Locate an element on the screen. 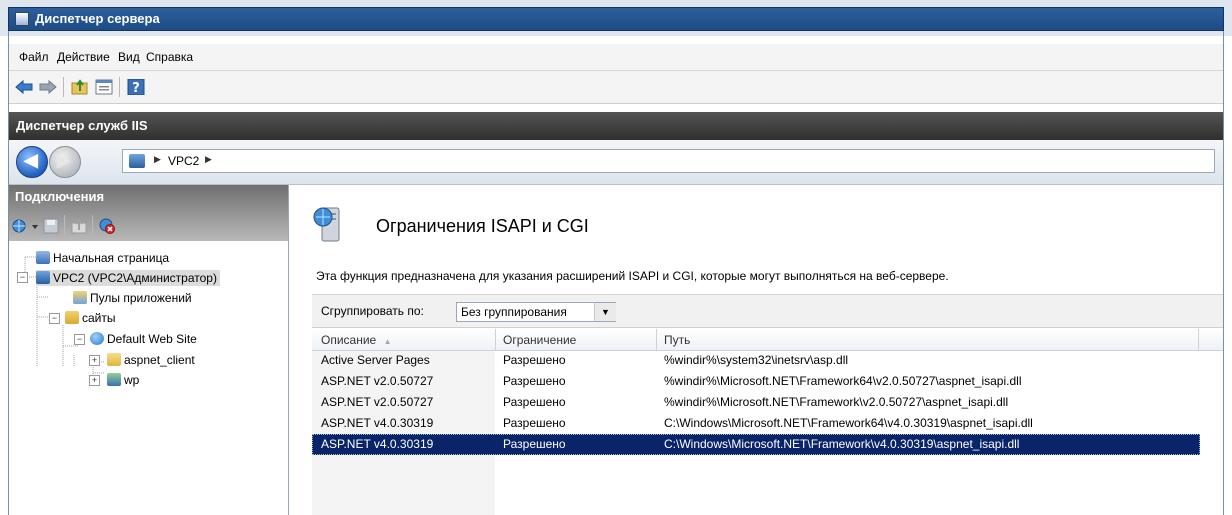  address-bar: ▶ VPC2 ▶ is located at coordinates (668, 161).